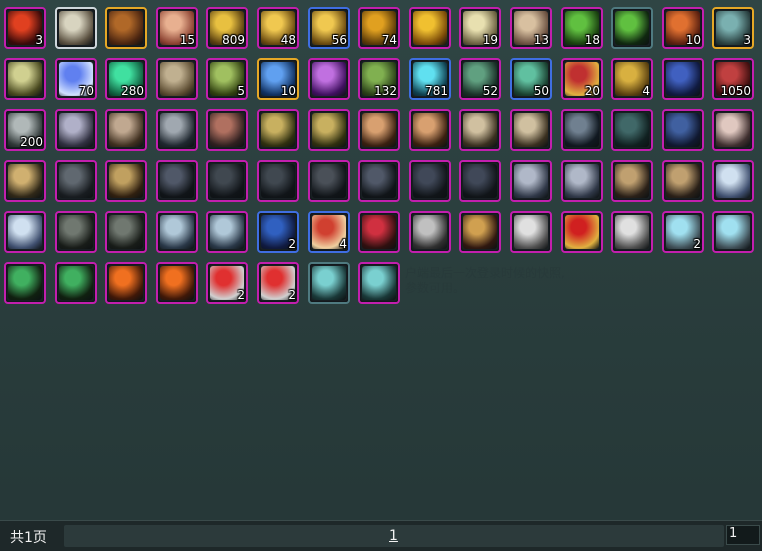 The width and height of the screenshot is (762, 551). What do you see at coordinates (25, 130) in the screenshot?
I see `inventory-slot: 200` at bounding box center [25, 130].